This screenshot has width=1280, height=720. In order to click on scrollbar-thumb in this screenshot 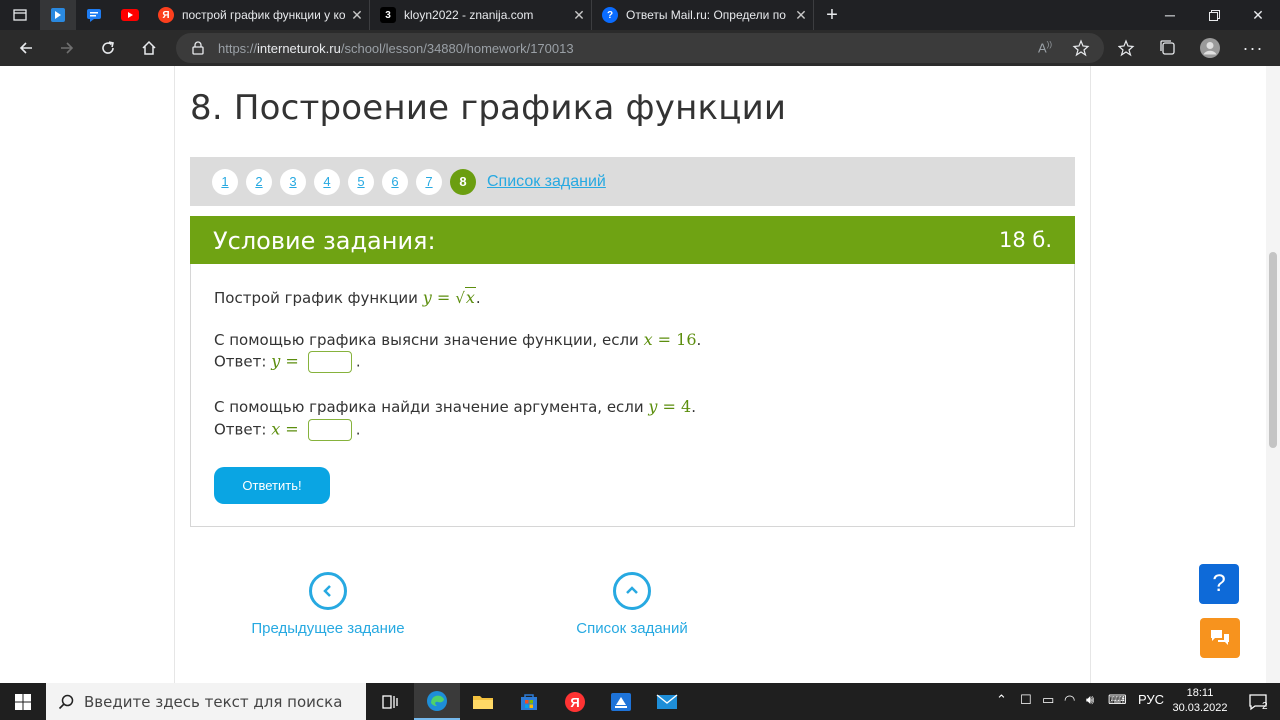, I will do `click(1273, 350)`.